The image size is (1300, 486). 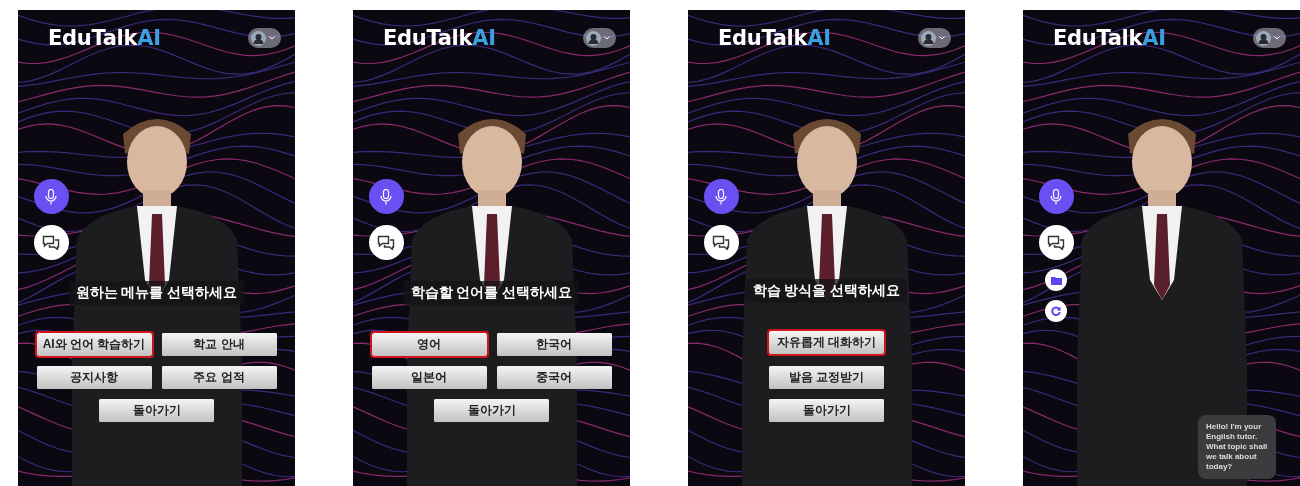 What do you see at coordinates (156, 293) in the screenshot?
I see `menu-prompt: 원하는 메뉴를 선택하세요` at bounding box center [156, 293].